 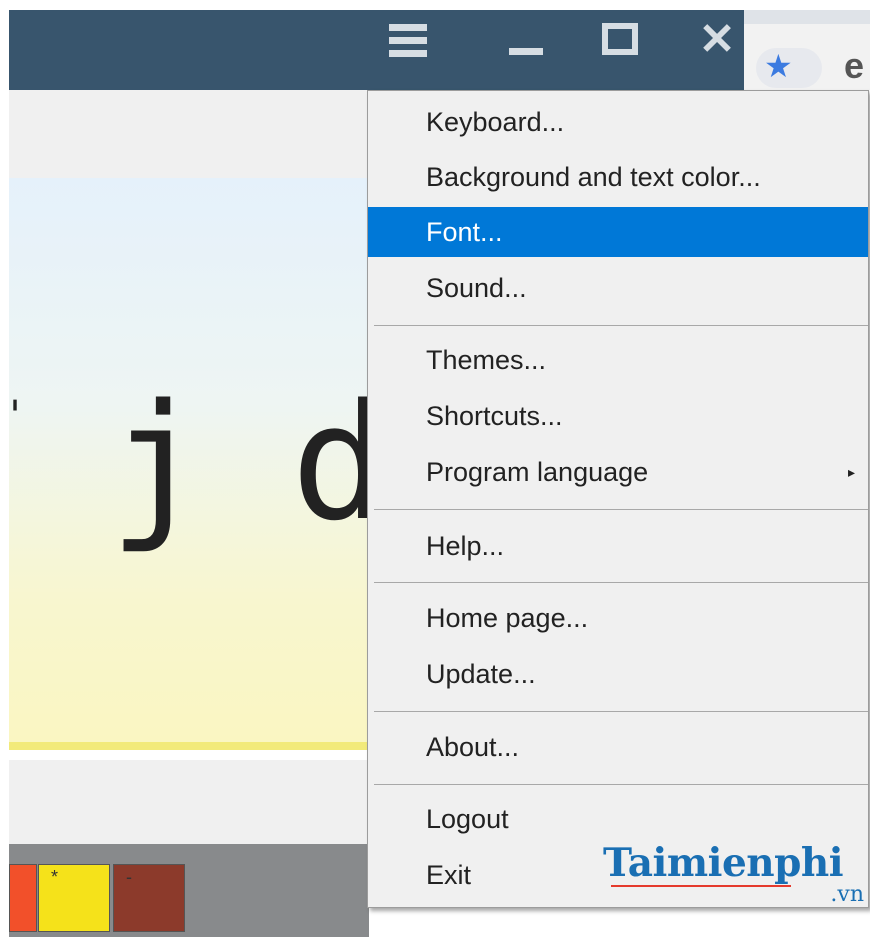 What do you see at coordinates (189, 890) in the screenshot?
I see `virtual-keyboard: * -` at bounding box center [189, 890].